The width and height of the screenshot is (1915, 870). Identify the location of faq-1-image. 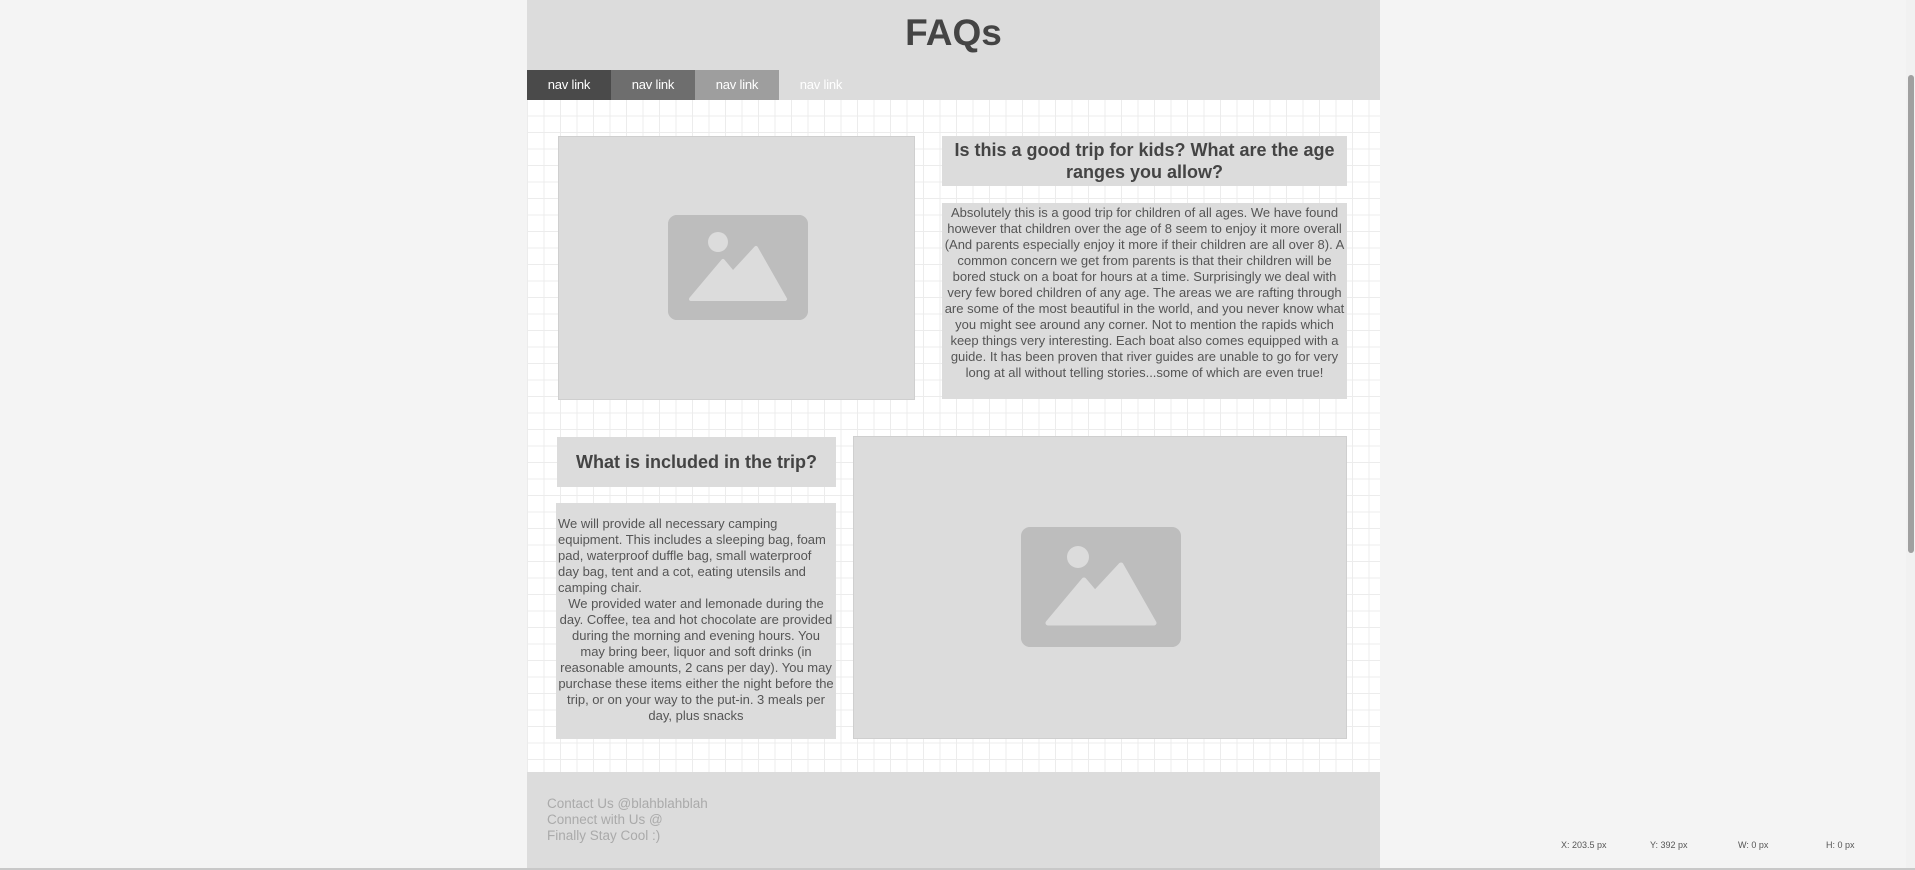
(736, 268).